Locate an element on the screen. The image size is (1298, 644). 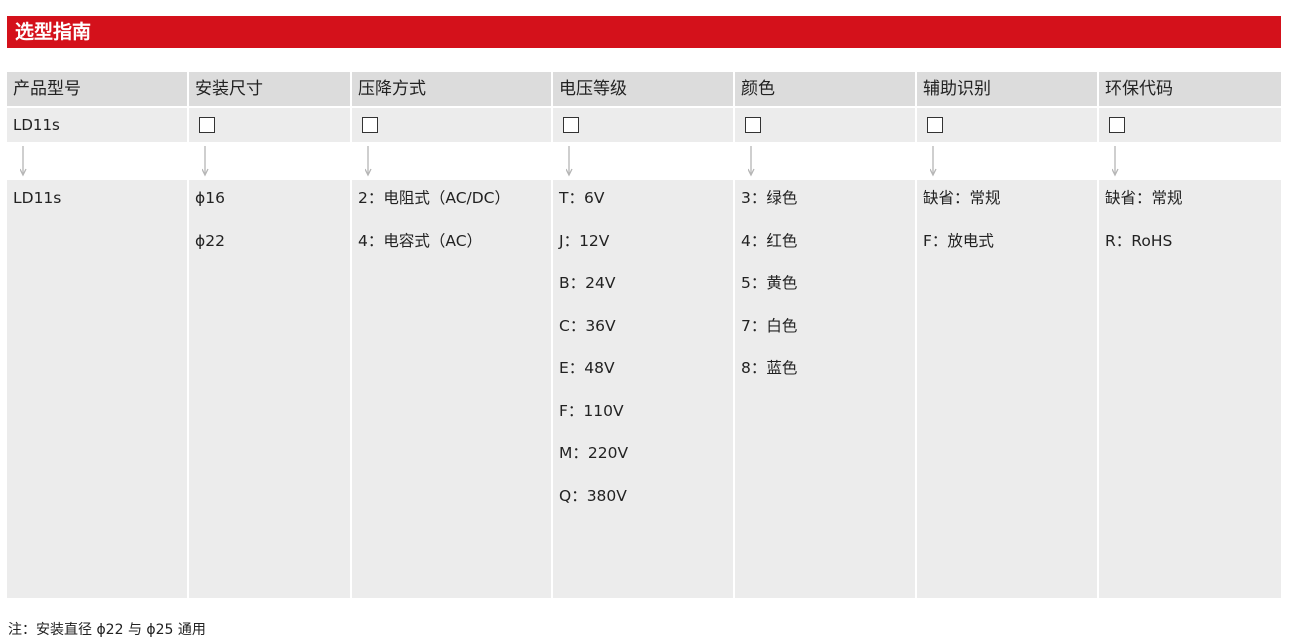
option-item: T：6V is located at coordinates (582, 198).